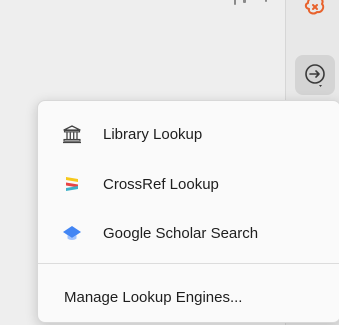  Describe the element at coordinates (72, 184) in the screenshot. I see `crossref-icon` at that location.